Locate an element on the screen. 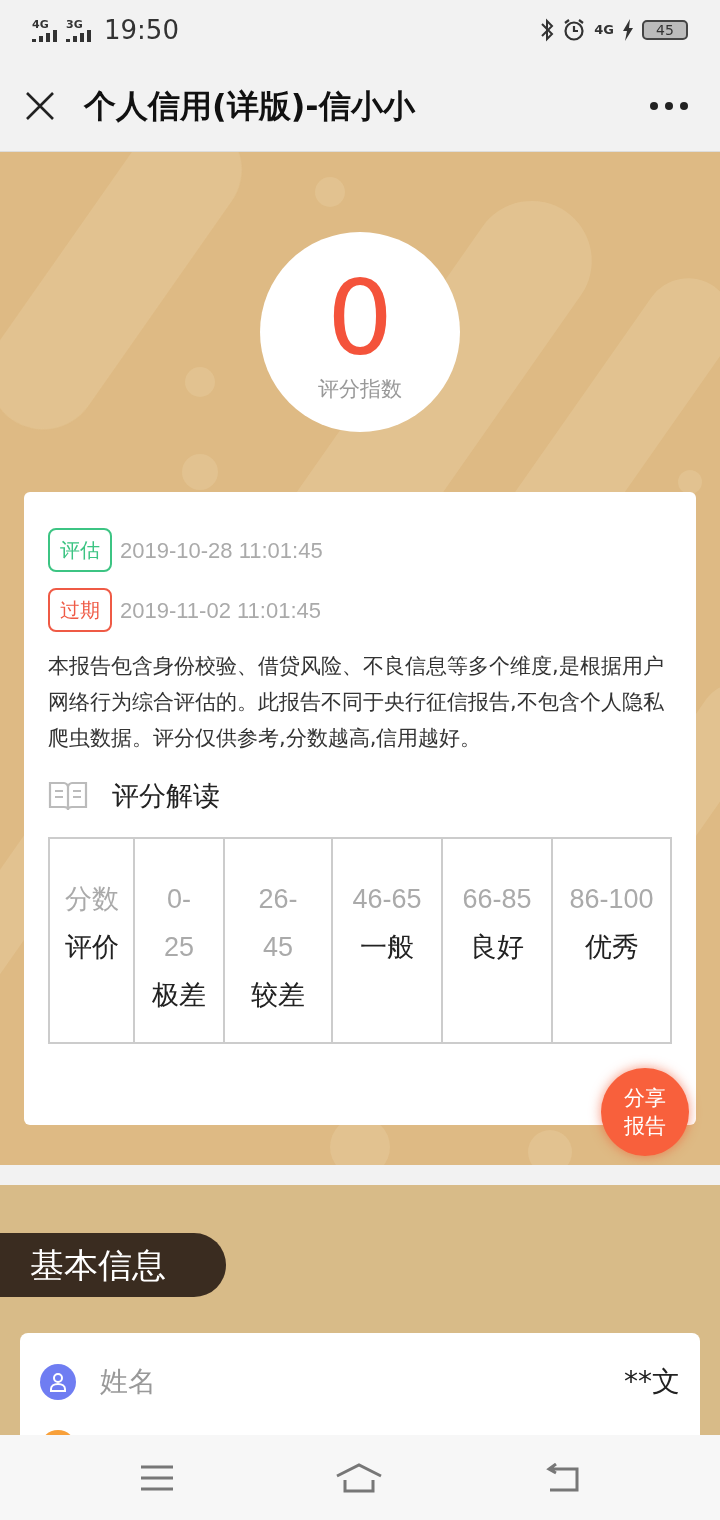 The width and height of the screenshot is (720, 1520). score-range: 46-65 is located at coordinates (387, 899).